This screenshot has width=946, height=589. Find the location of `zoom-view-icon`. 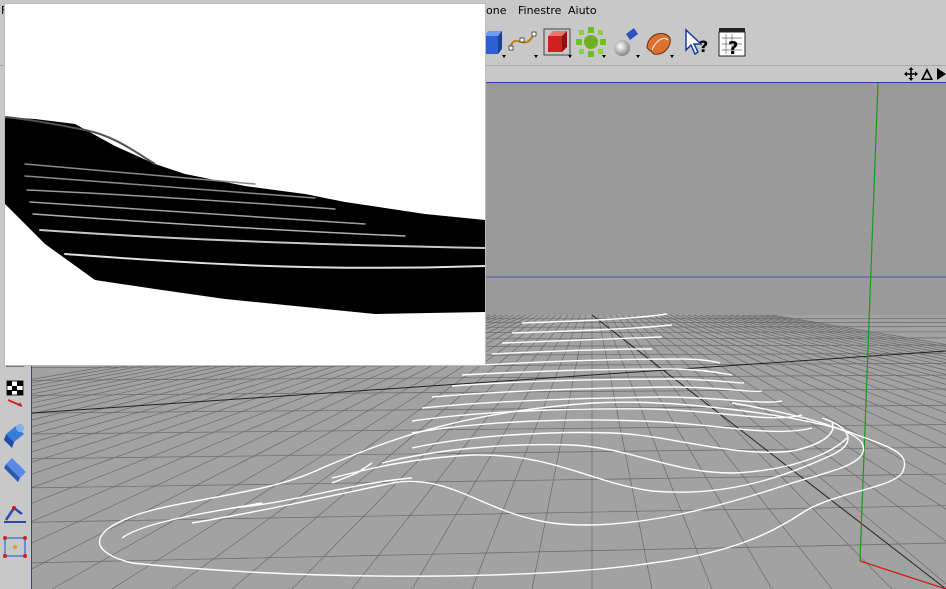

zoom-view-icon is located at coordinates (941, 74).